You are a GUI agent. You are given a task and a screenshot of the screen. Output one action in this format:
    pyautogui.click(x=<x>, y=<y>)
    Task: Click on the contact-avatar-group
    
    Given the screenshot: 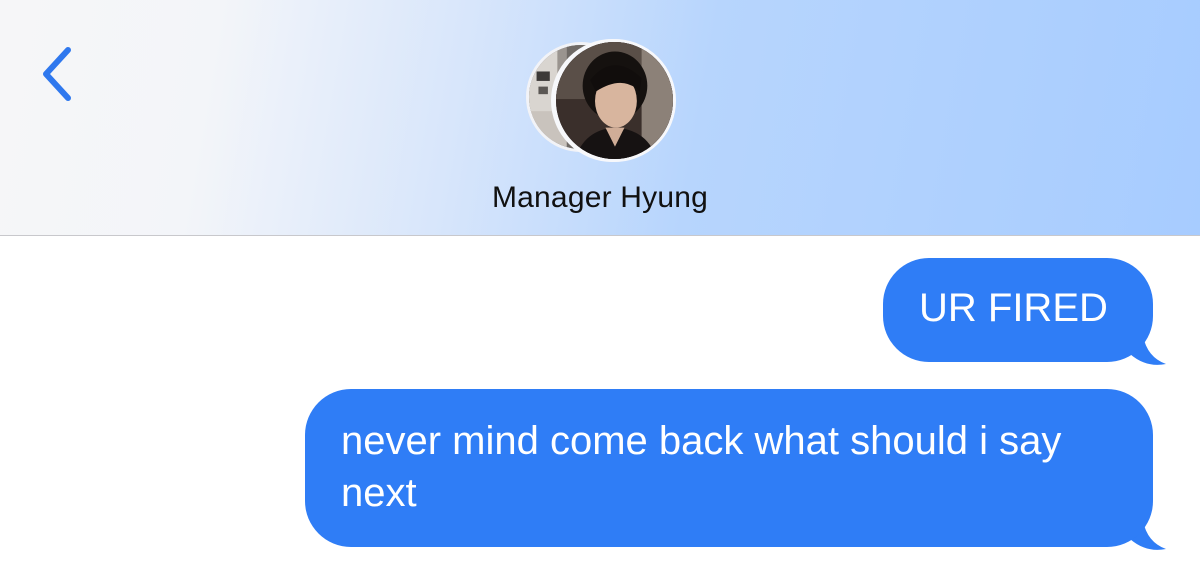 What is the action you would take?
    pyautogui.click(x=600, y=100)
    